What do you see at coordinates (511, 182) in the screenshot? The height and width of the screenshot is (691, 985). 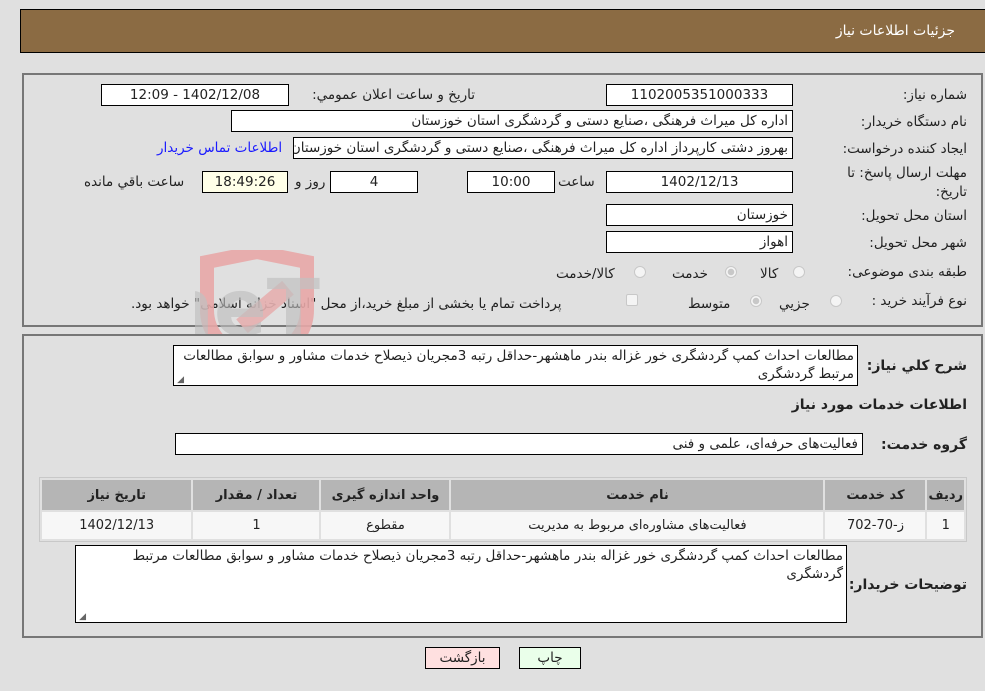 I see `deadline-time-field: 10:00` at bounding box center [511, 182].